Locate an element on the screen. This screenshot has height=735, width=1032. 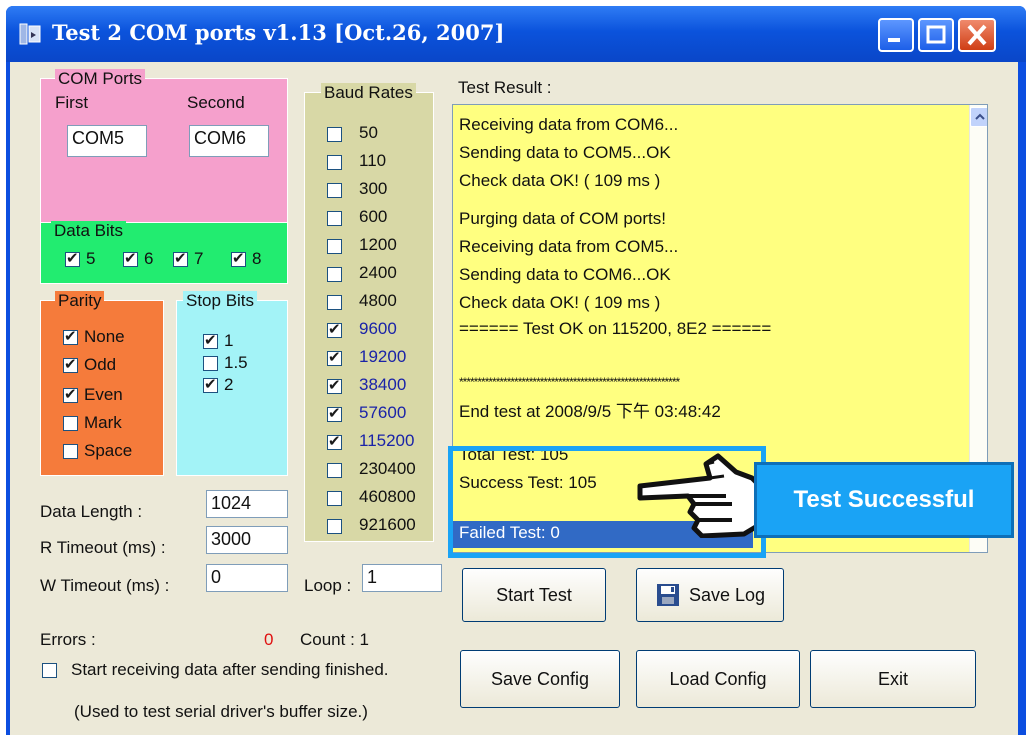
baud-rate-label: 1200 is located at coordinates (378, 244).